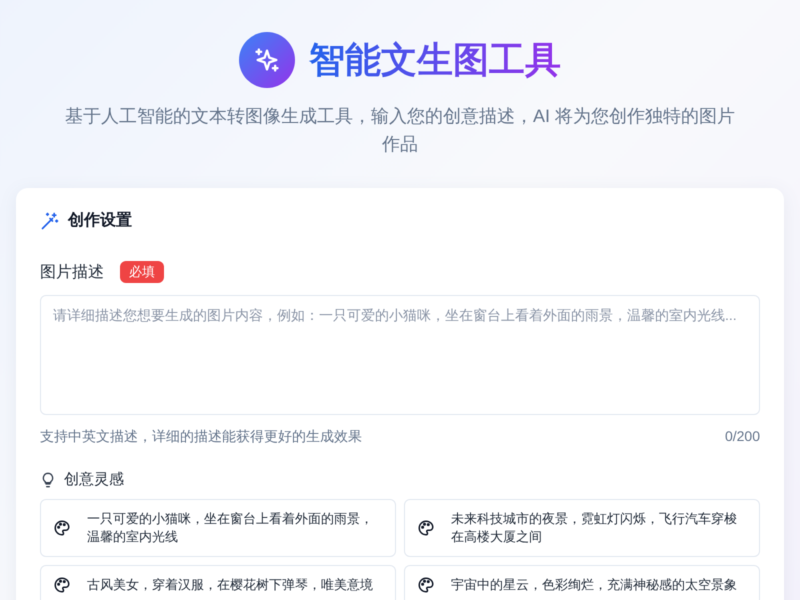 This screenshot has height=600, width=800. What do you see at coordinates (201, 437) in the screenshot?
I see `hint-text: 支持中英文描述，详细的描述能获得更好的生成效果` at bounding box center [201, 437].